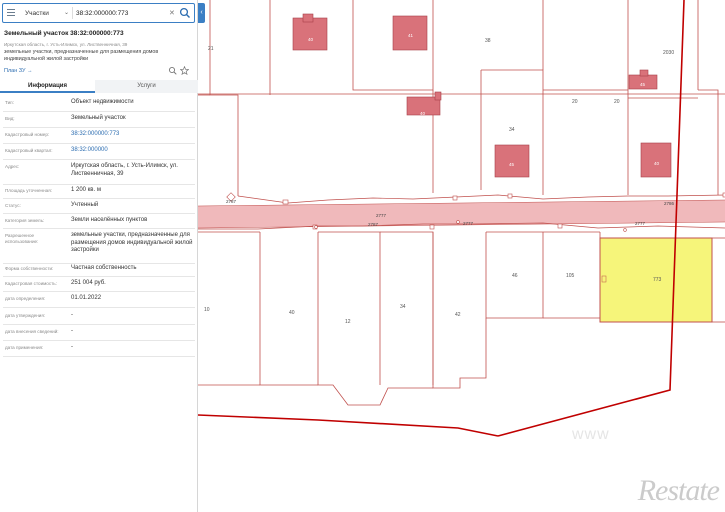  What do you see at coordinates (29, 268) in the screenshot?
I see `prop-label: Форма собственности:` at bounding box center [29, 268].